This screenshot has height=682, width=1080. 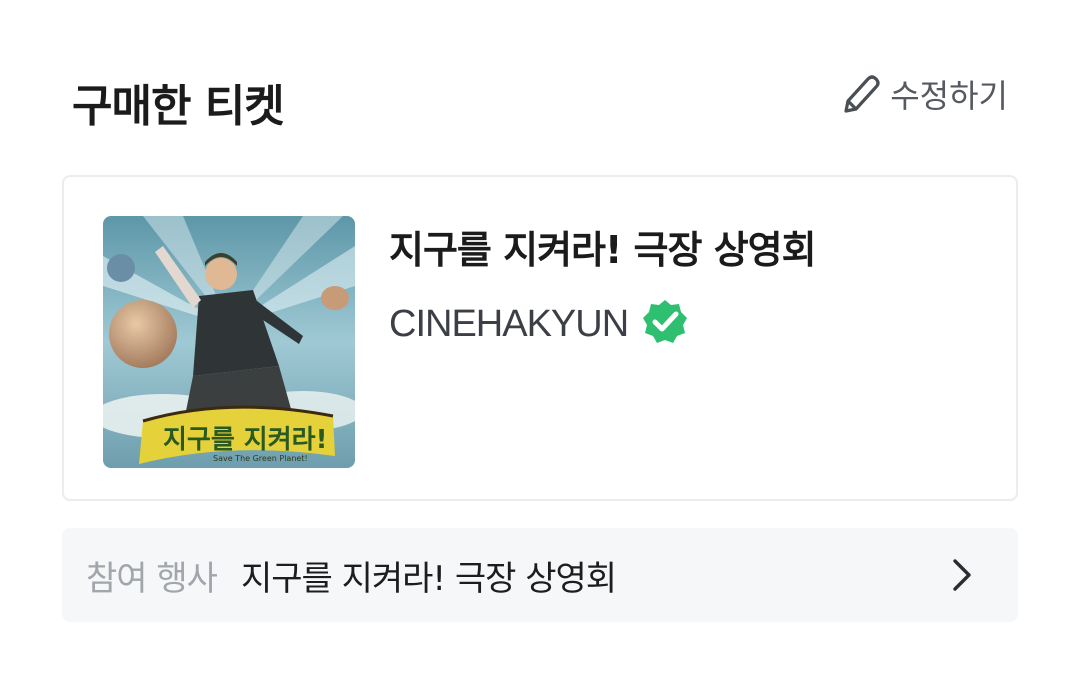 What do you see at coordinates (962, 575) in the screenshot?
I see `chevron-right-icon` at bounding box center [962, 575].